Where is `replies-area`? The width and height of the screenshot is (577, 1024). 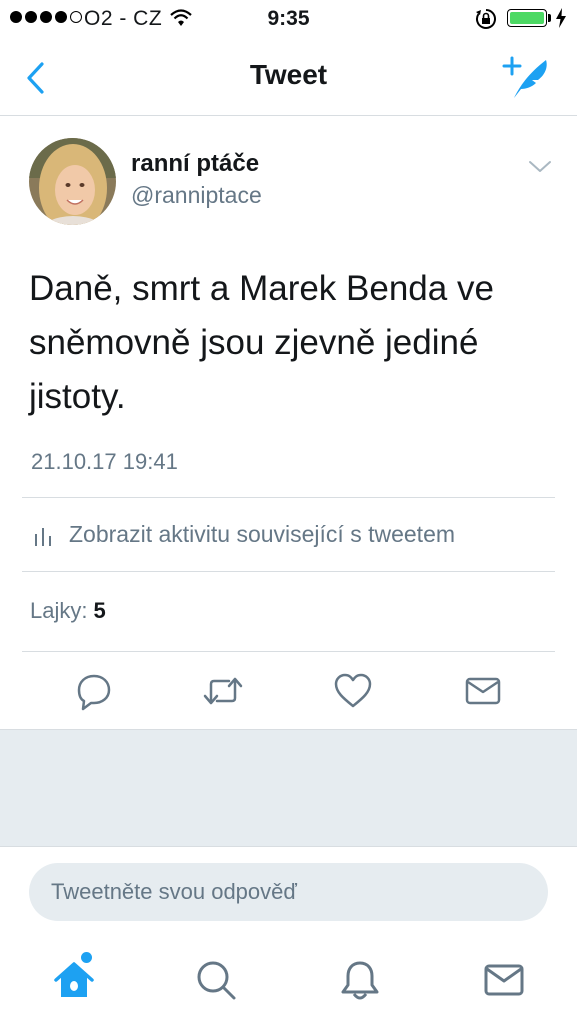
replies-area is located at coordinates (288, 788).